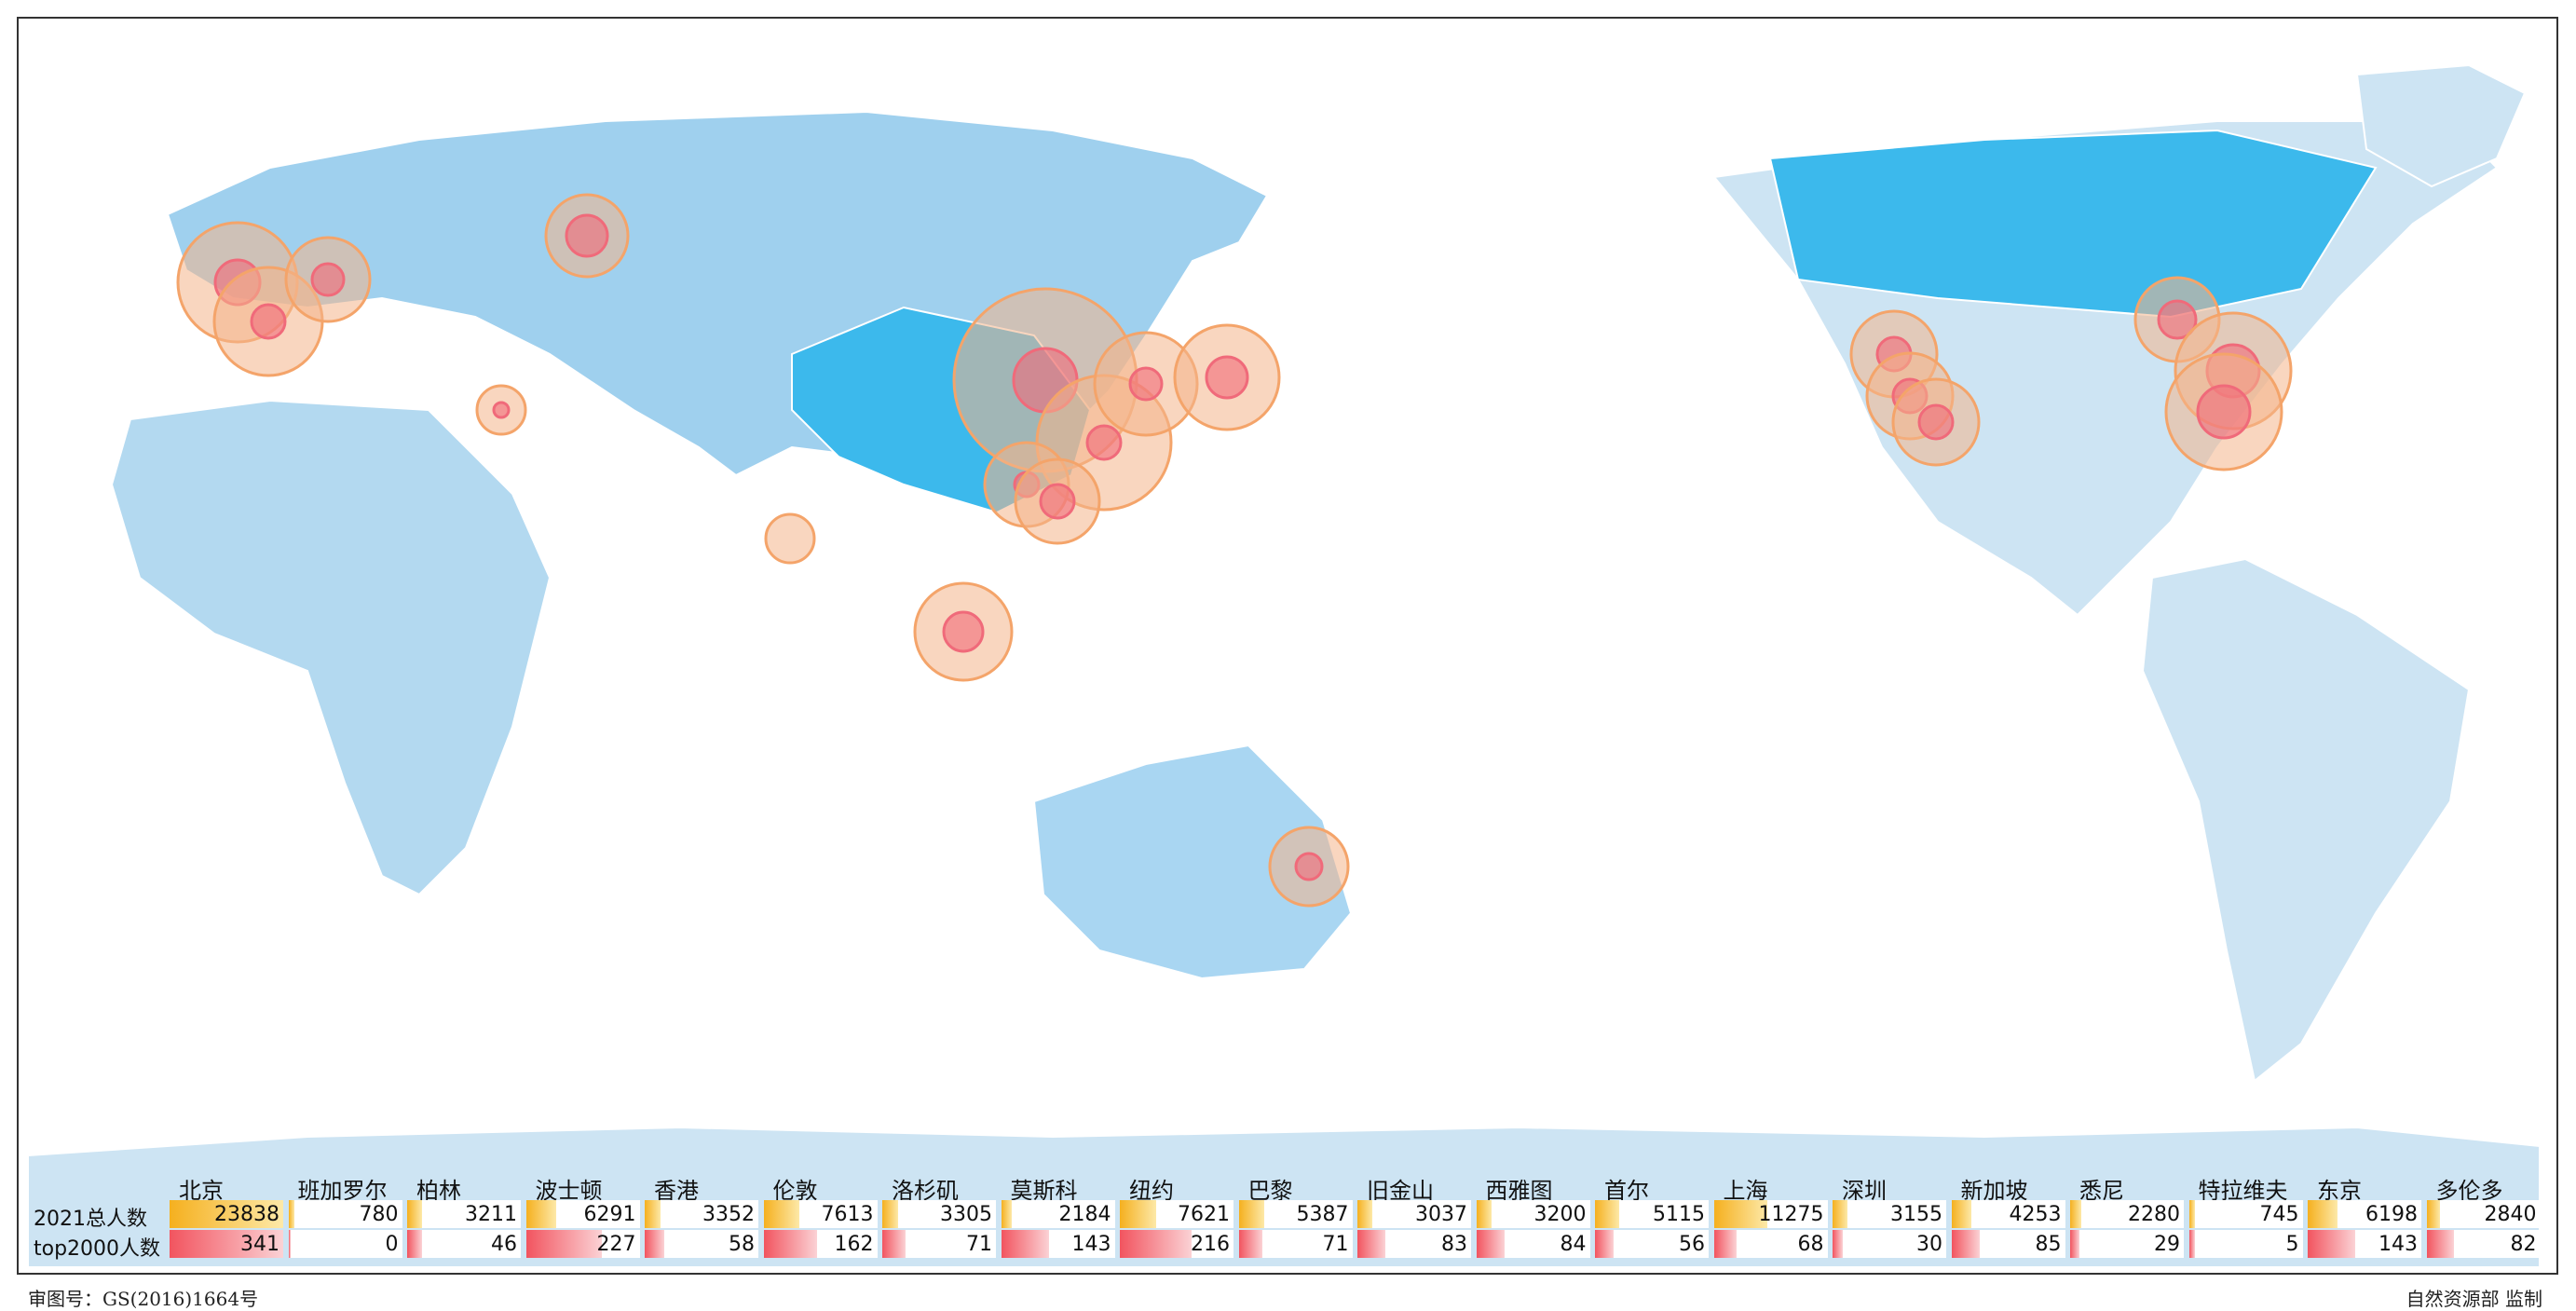 This screenshot has height=1311, width=2576. I want to click on bubble-newyork, so click(2223, 411).